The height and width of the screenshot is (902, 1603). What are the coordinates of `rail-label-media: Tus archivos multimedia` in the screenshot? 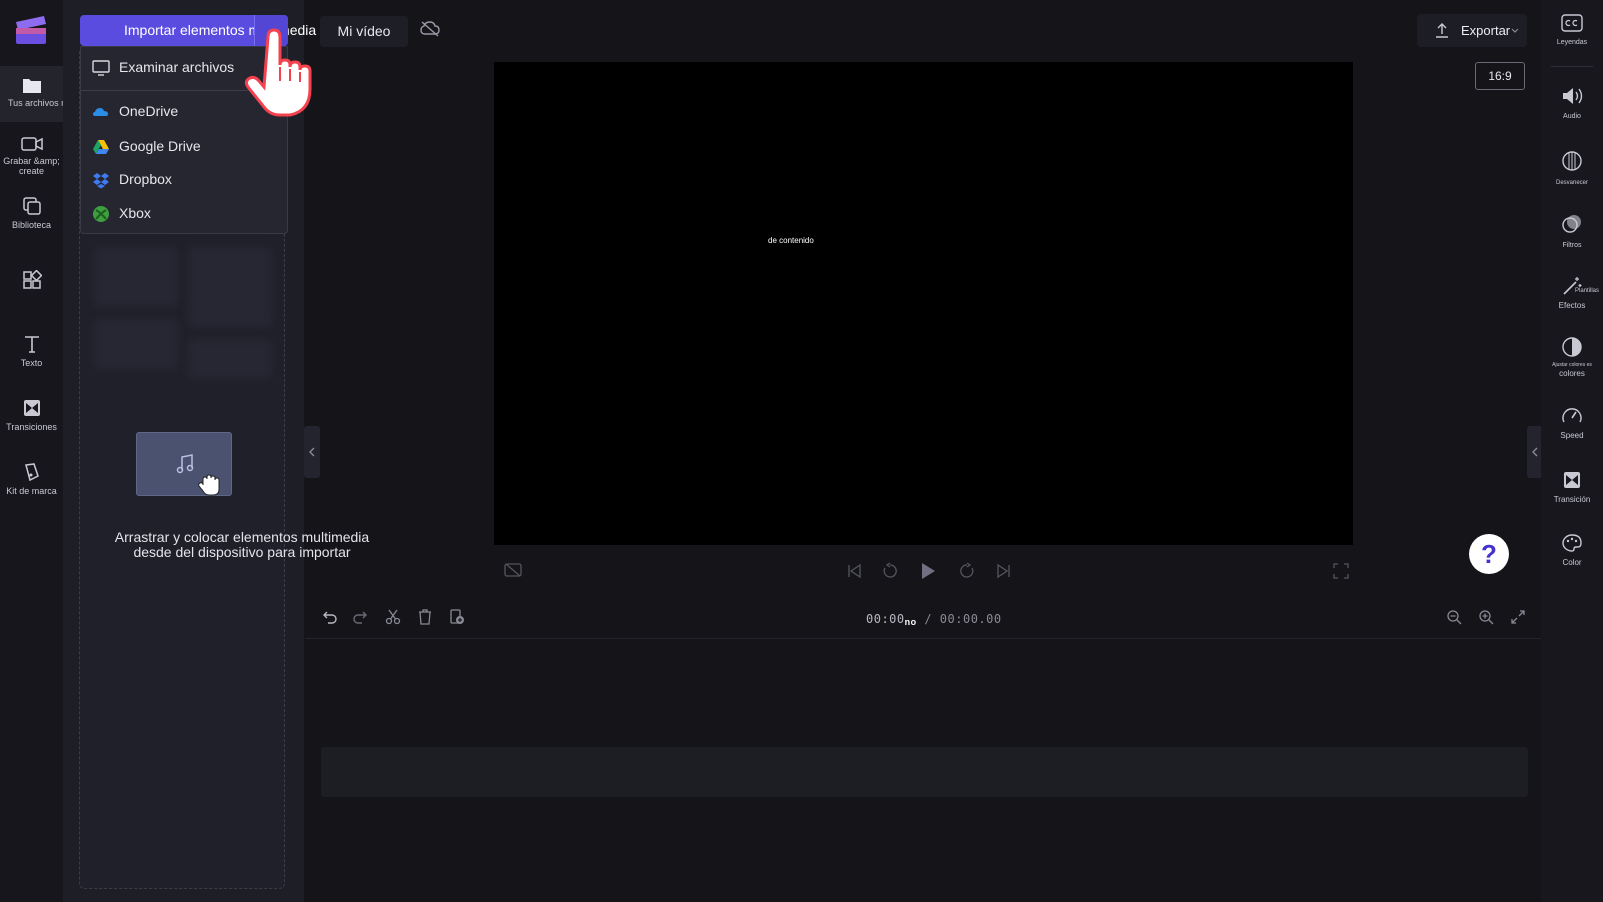 It's located at (56, 103).